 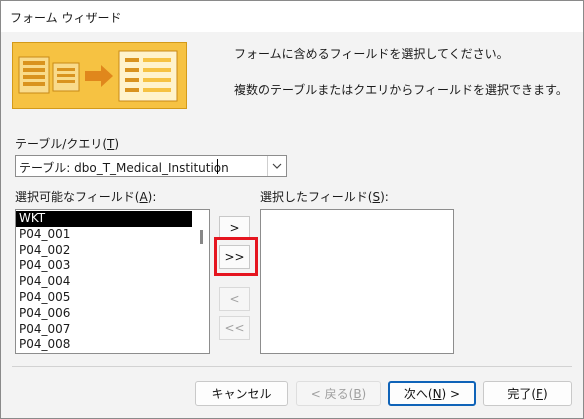 I want to click on table-query-combobox: テーブル: dbo_T_Medical_Institution, so click(x=151, y=166).